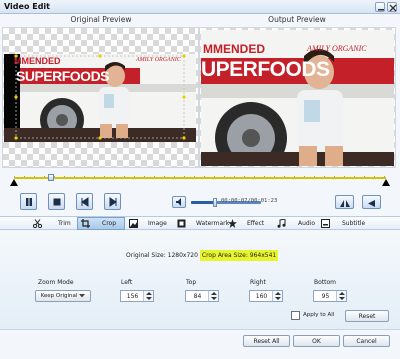 The image size is (400, 359). Describe the element at coordinates (14, 182) in the screenshot. I see `trim-start-handle` at that location.